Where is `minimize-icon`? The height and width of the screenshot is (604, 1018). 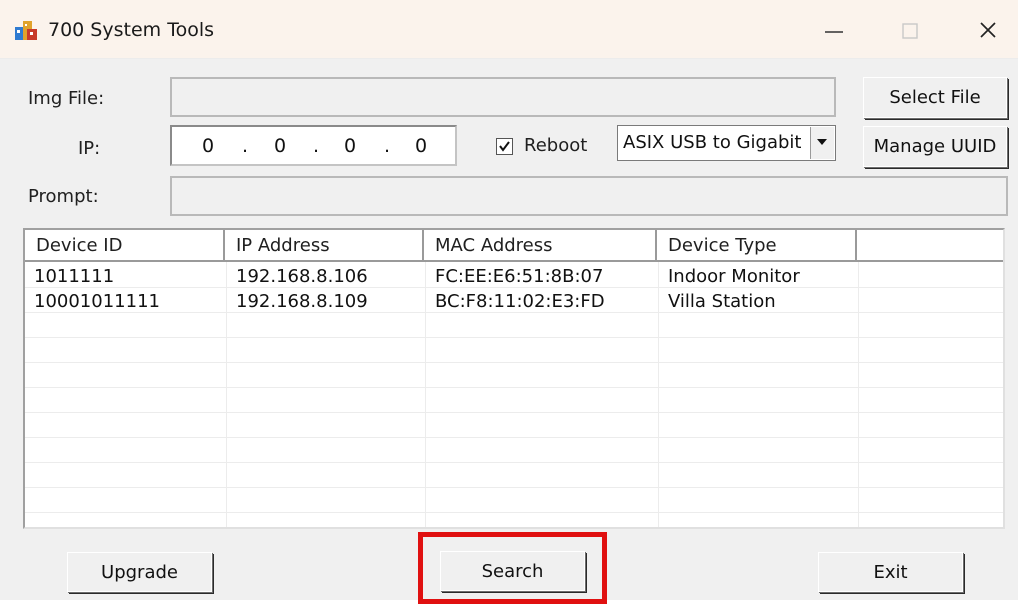 minimize-icon is located at coordinates (834, 32).